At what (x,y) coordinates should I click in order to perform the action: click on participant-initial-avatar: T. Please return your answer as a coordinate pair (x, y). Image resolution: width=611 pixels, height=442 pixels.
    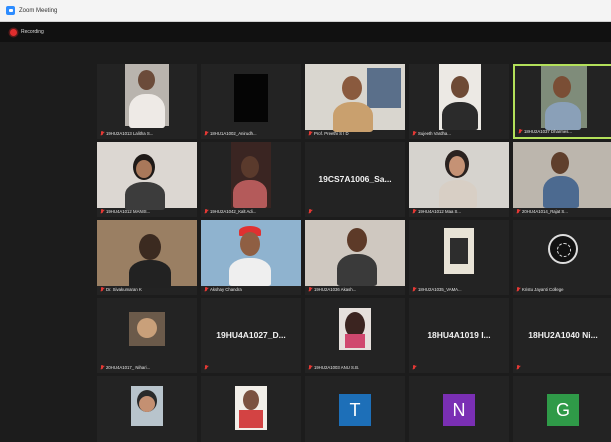
    Looking at the image, I should click on (355, 410).